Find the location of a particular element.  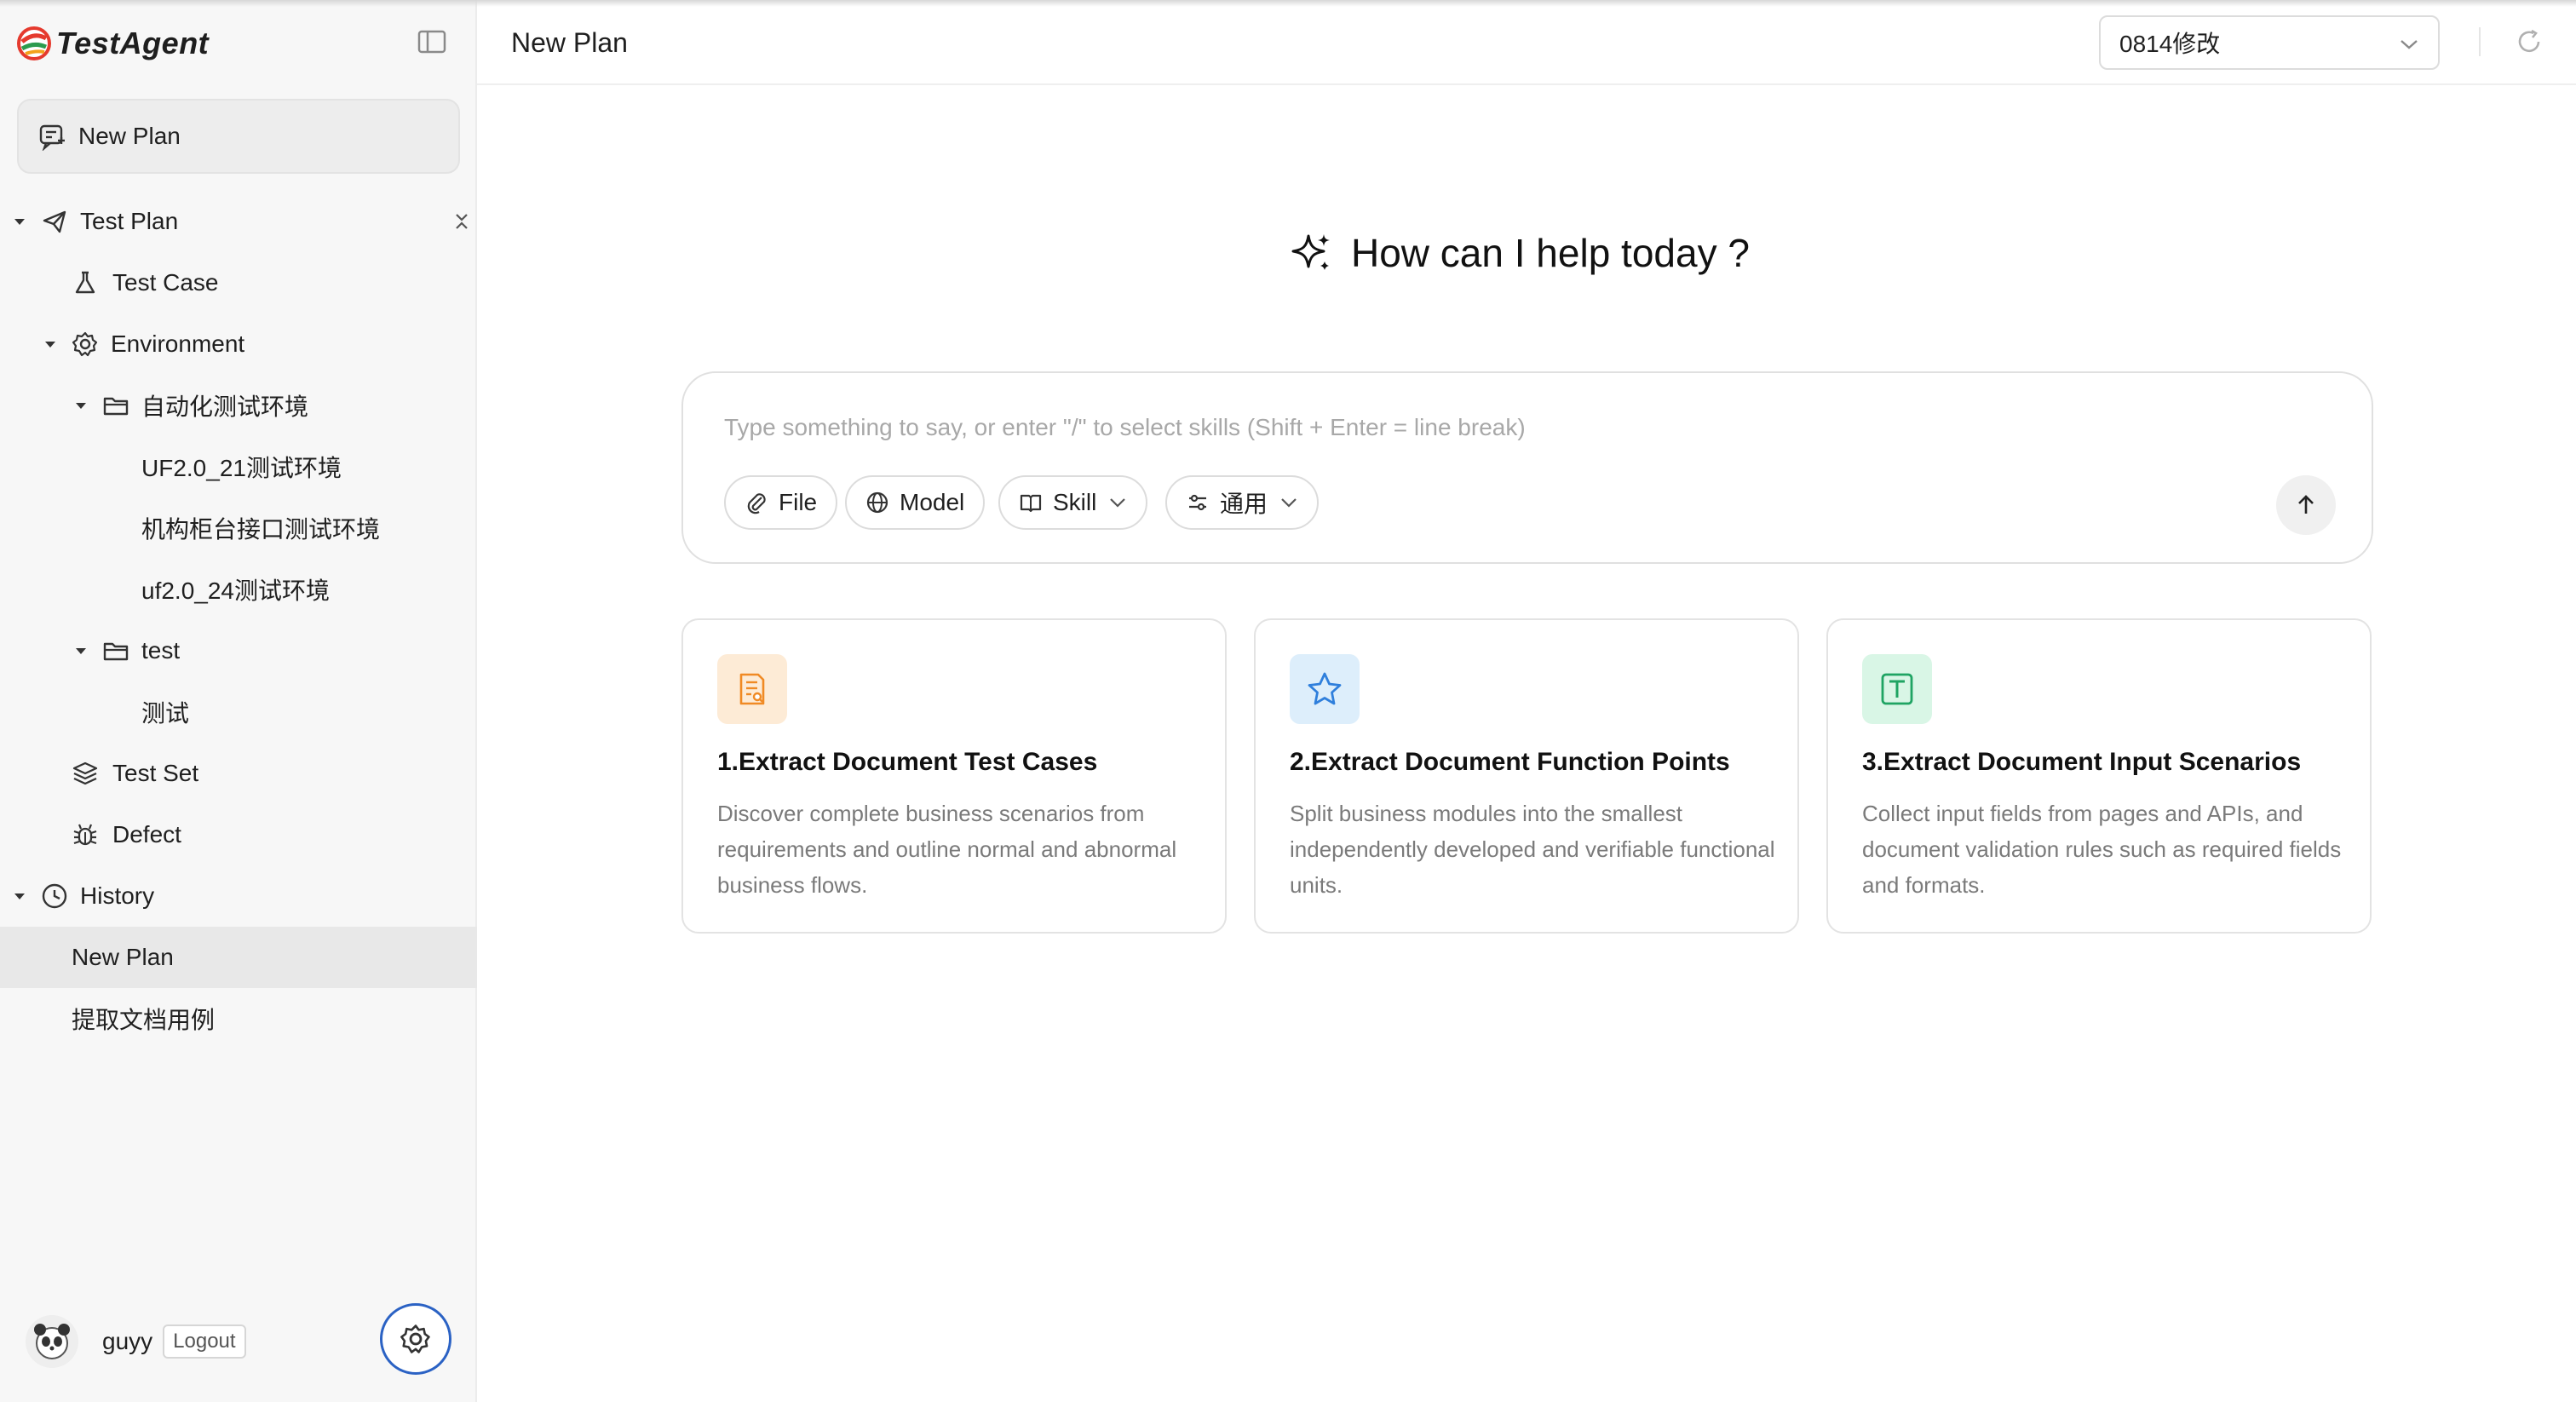

chip-label: 通用 is located at coordinates (1244, 504).